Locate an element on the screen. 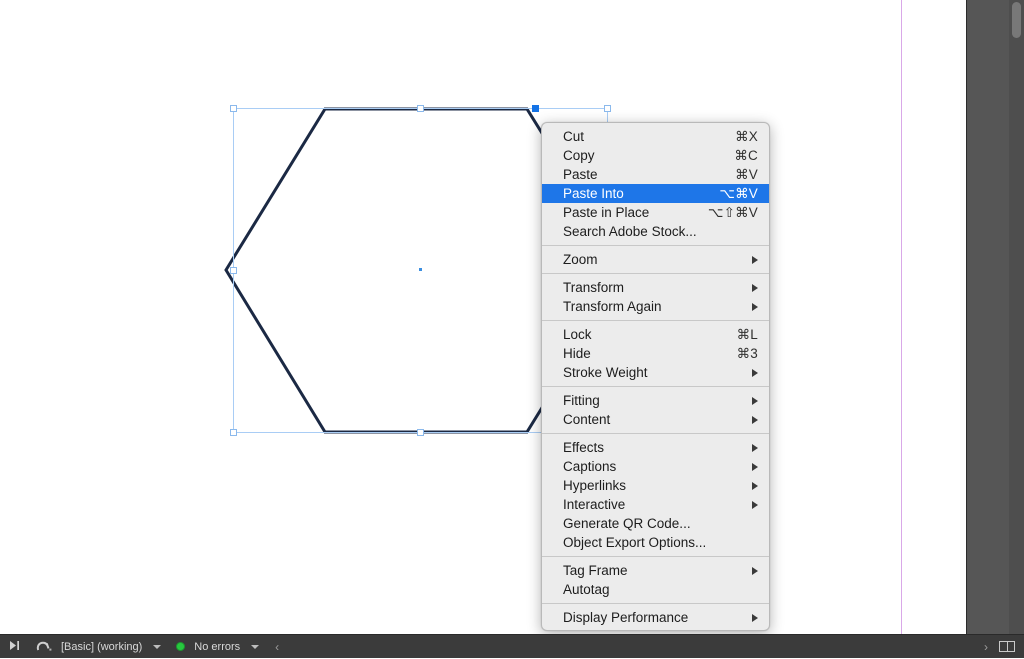  preflight-tool-button is located at coordinates (43, 647).